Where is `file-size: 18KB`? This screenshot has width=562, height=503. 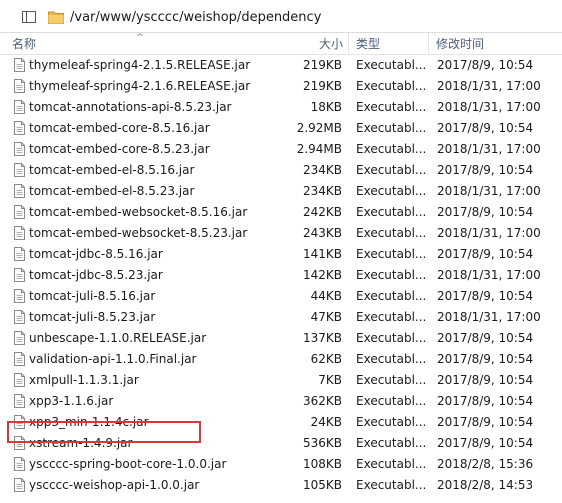 file-size: 18KB is located at coordinates (326, 107).